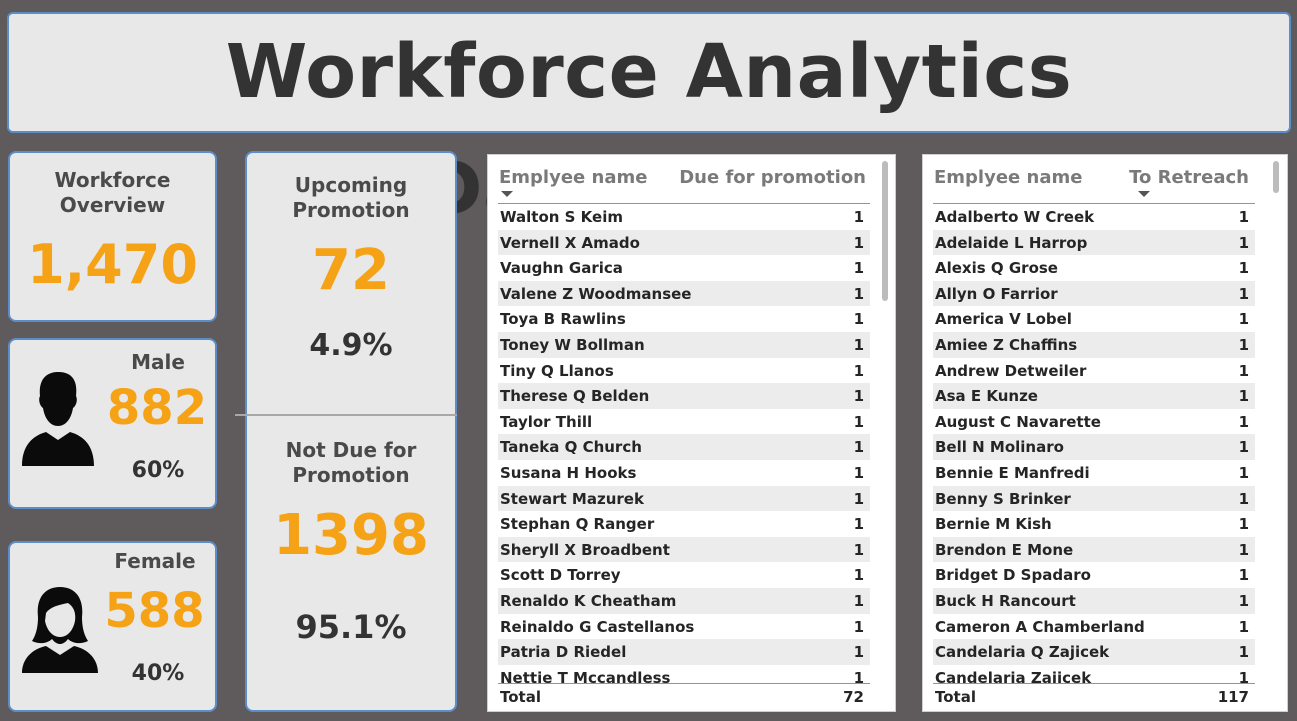  I want to click on upcoming-value: 72, so click(351, 270).